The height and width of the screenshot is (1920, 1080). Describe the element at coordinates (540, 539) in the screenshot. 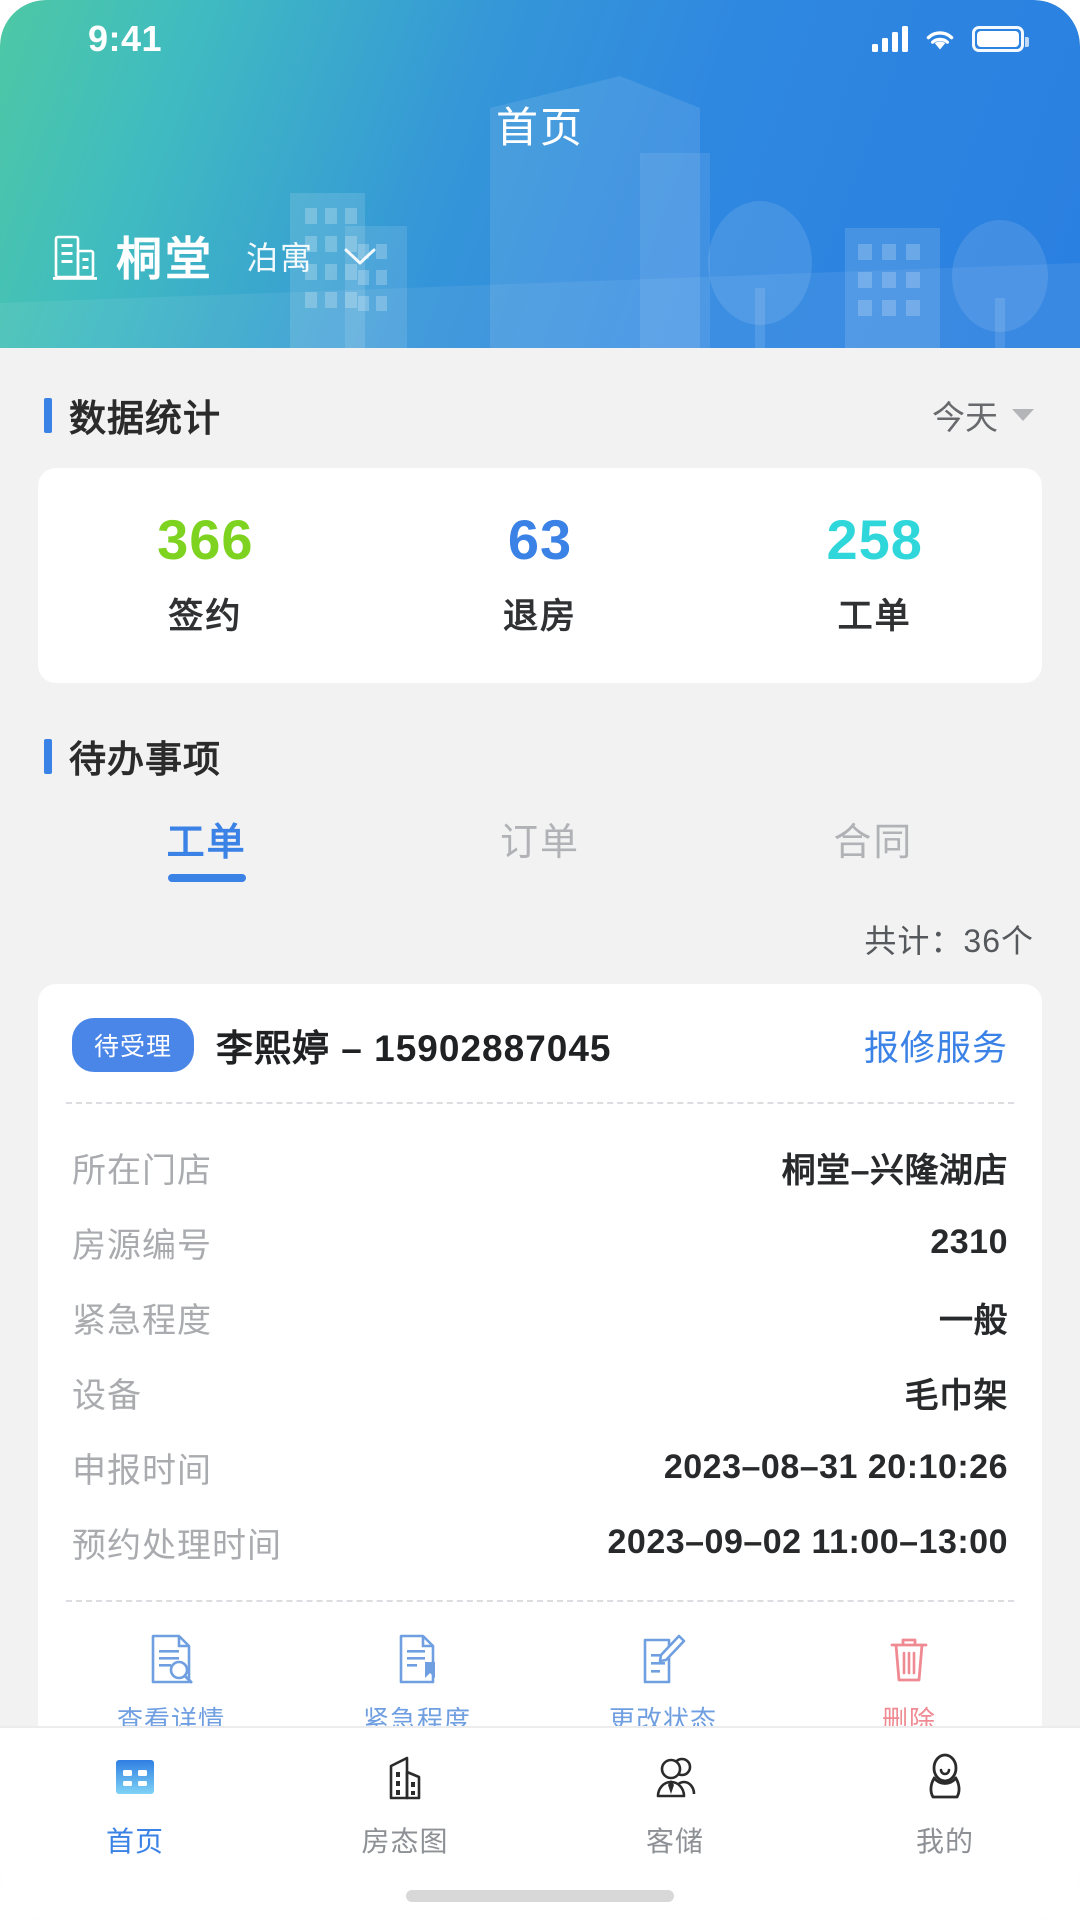

I see `stat-value: 63` at that location.